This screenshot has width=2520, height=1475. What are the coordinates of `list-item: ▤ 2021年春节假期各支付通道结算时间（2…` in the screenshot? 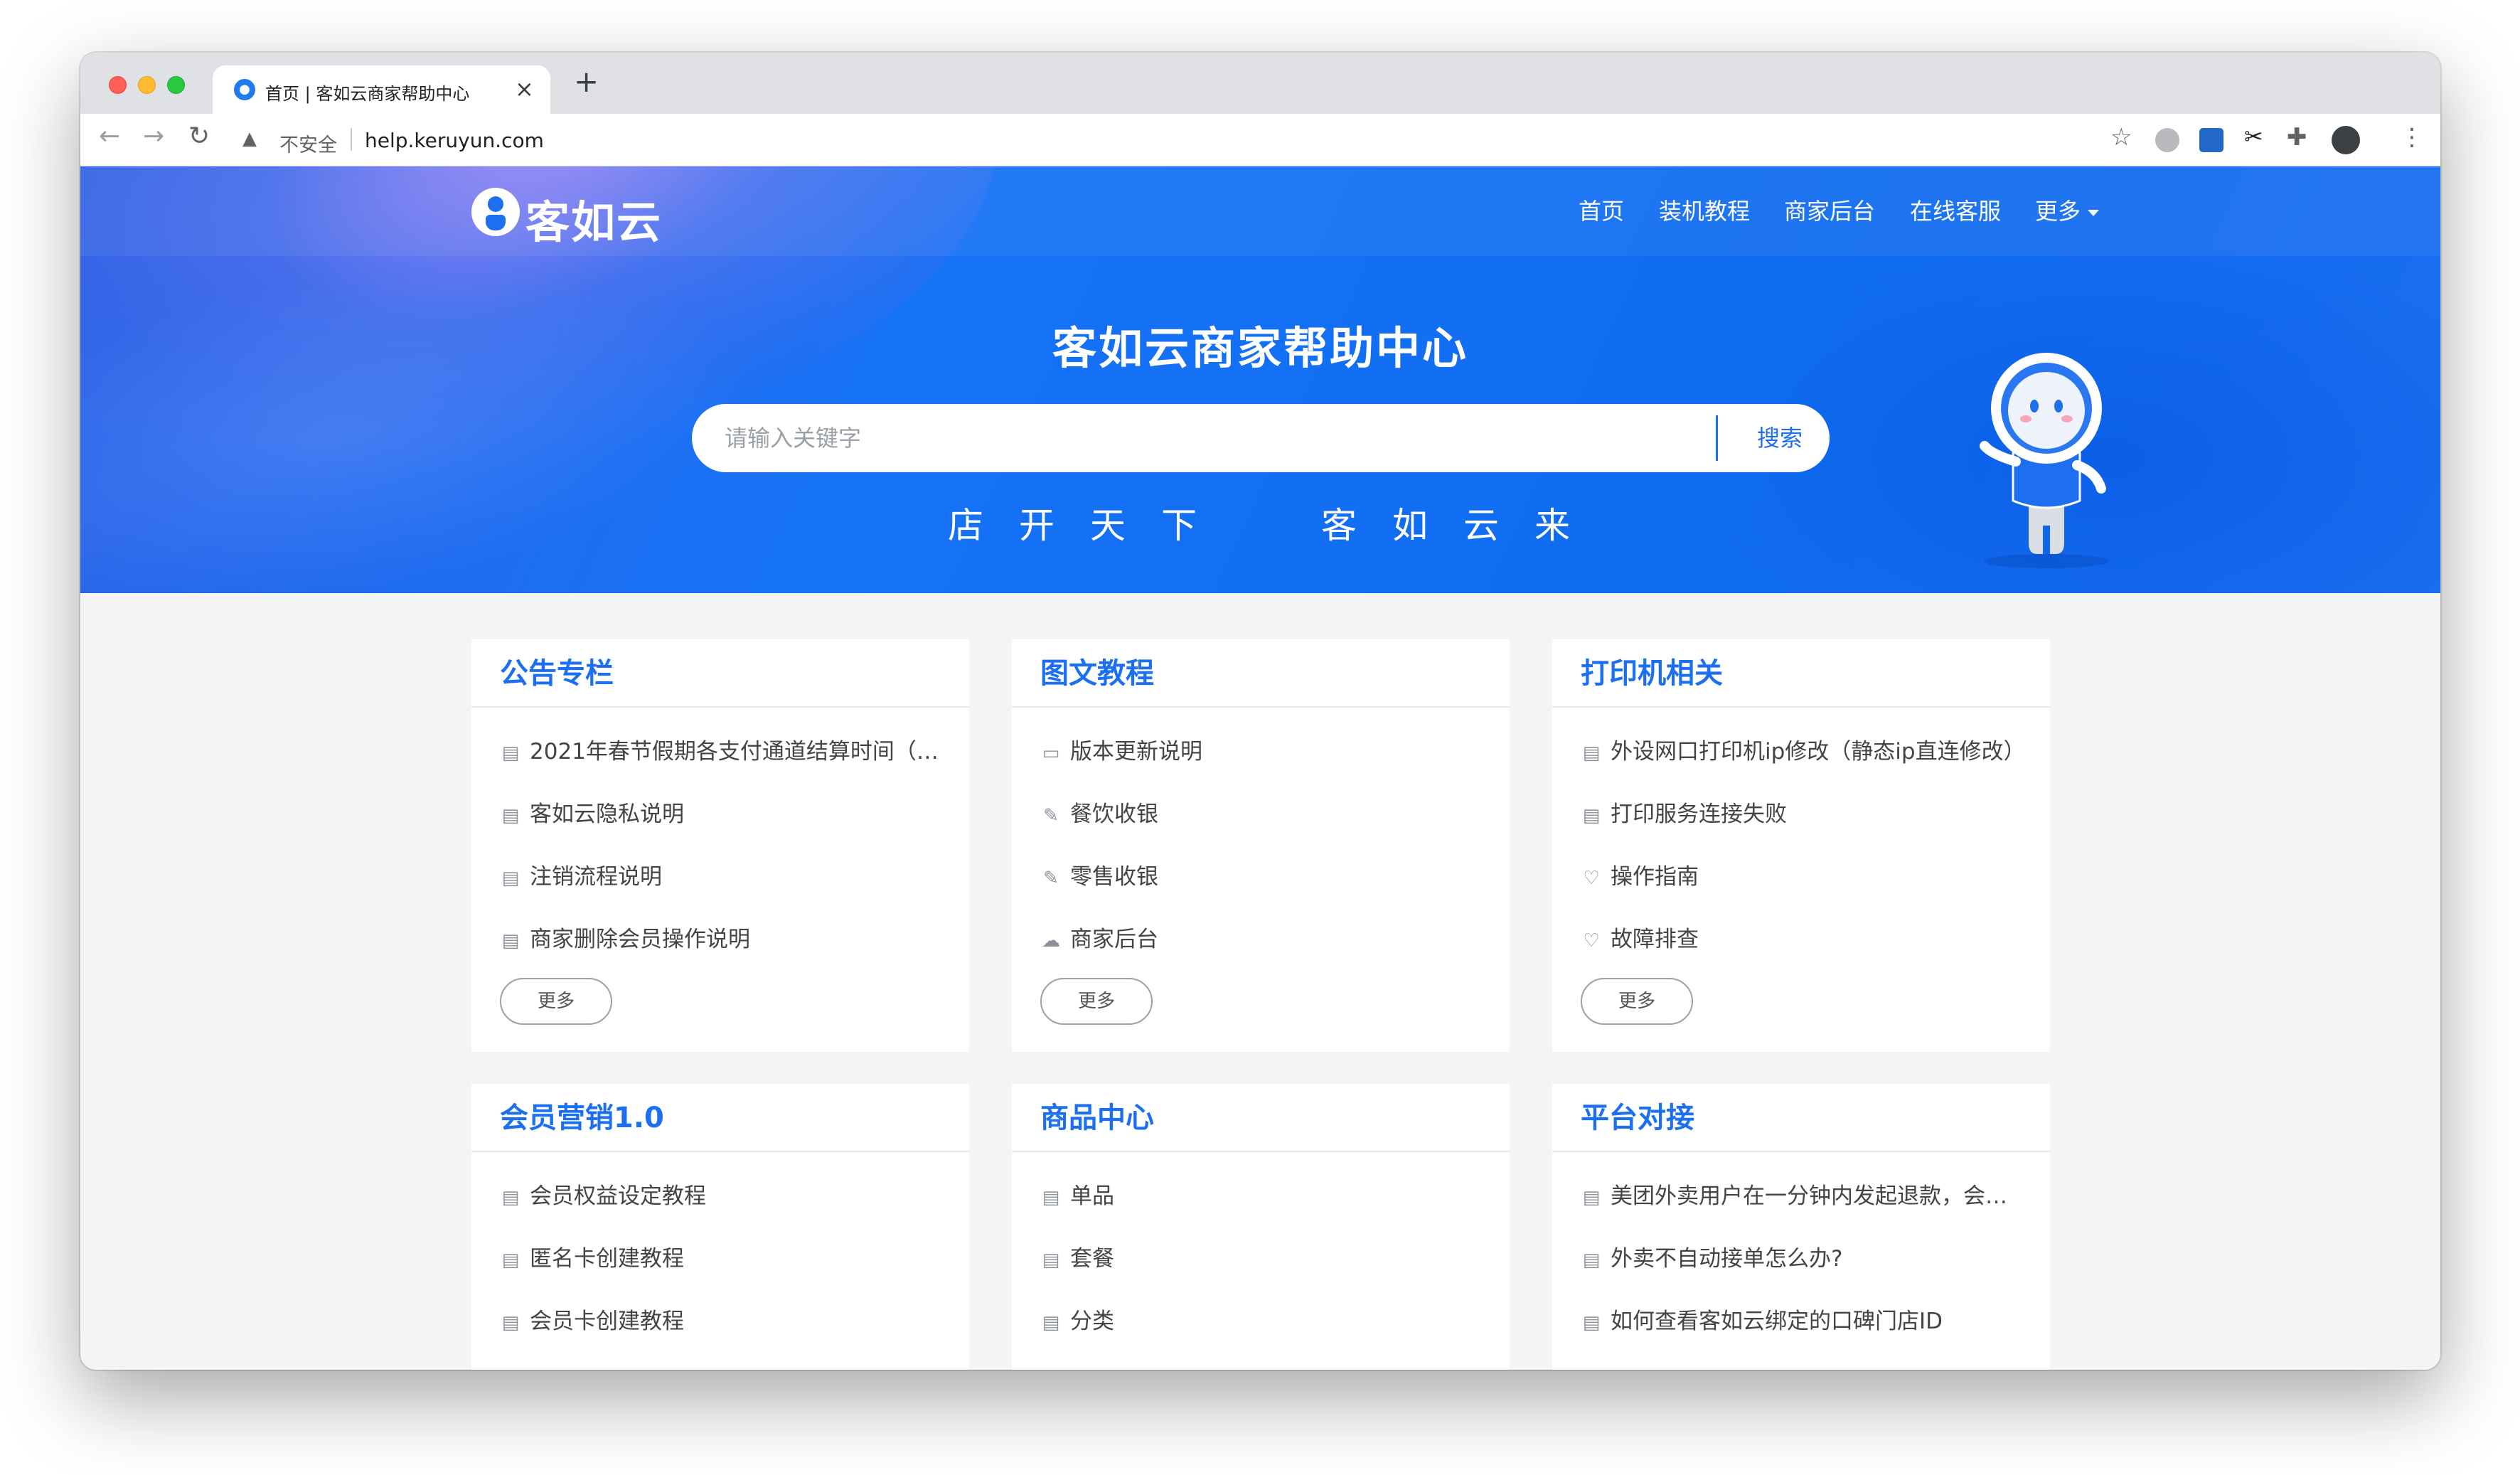 It's located at (734, 751).